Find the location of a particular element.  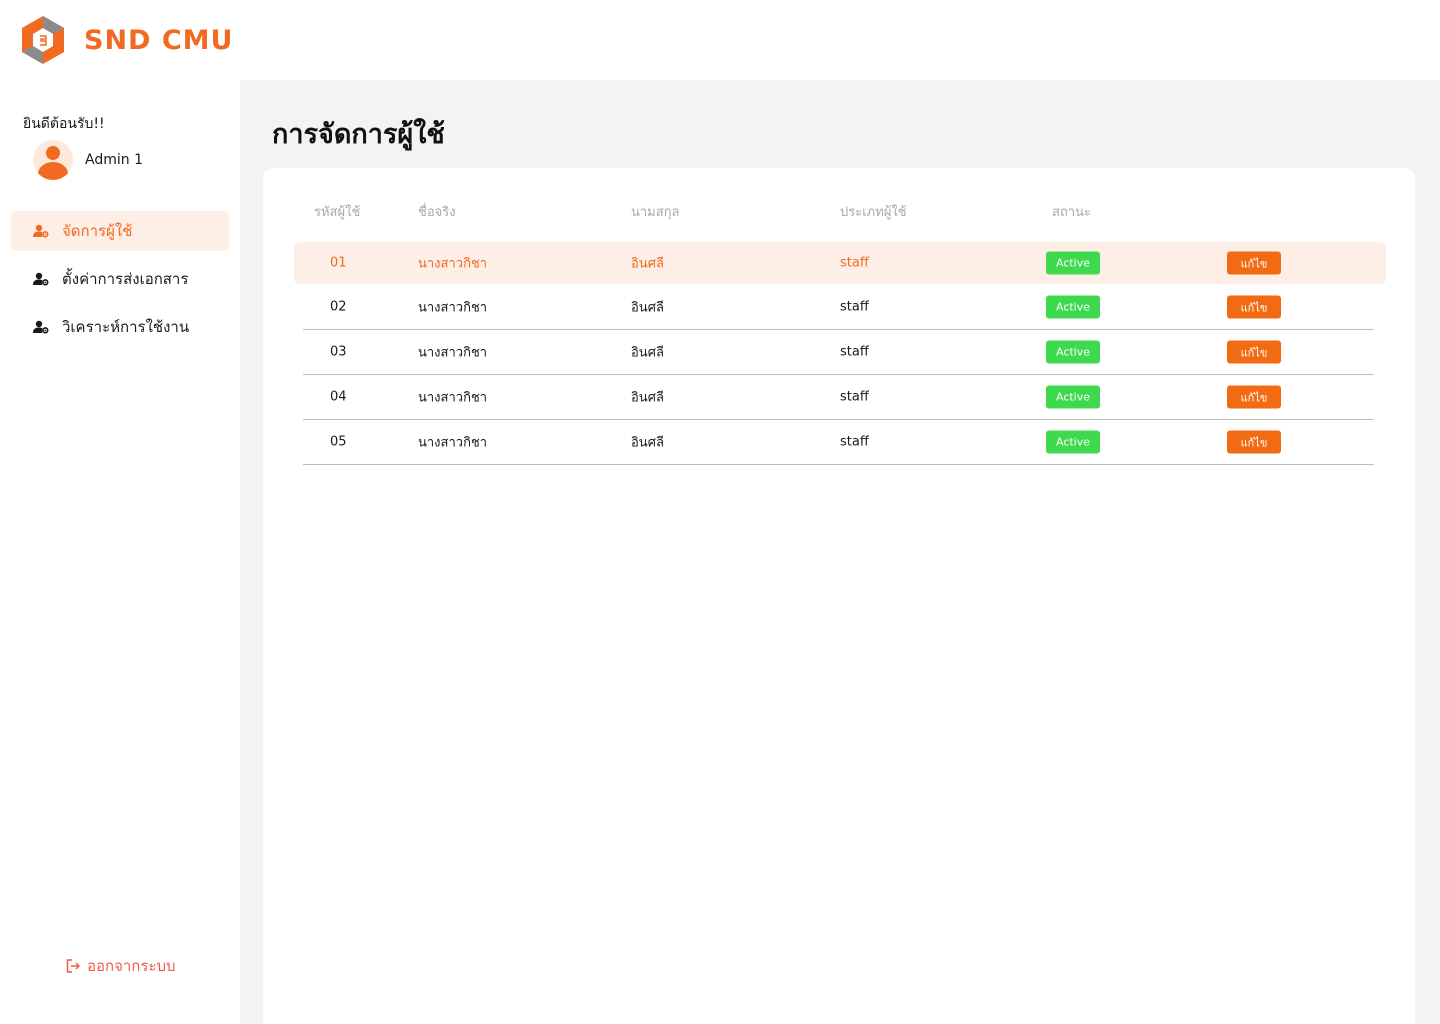

snd-cmu-logo is located at coordinates (43, 40).